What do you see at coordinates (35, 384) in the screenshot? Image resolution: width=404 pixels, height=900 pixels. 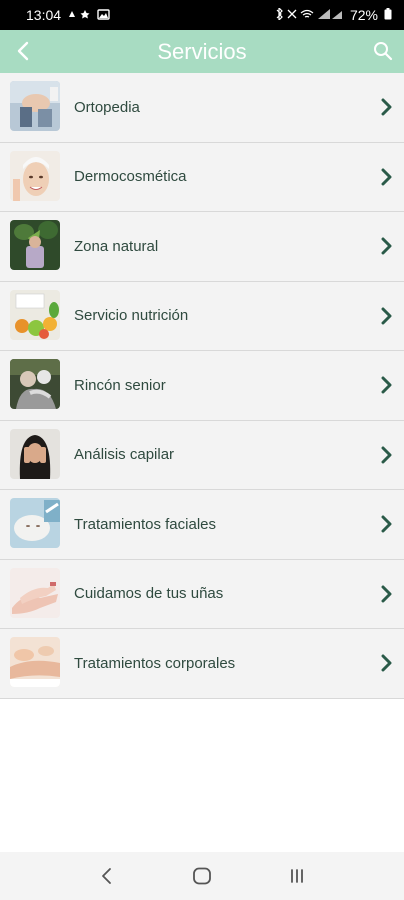 I see `senior-thumbnail` at bounding box center [35, 384].